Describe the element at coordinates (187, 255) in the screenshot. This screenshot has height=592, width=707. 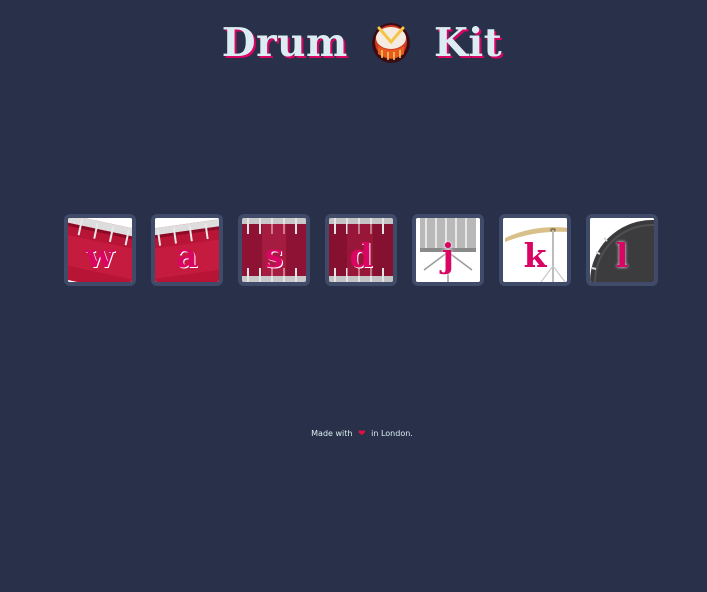
I see `key-letter: a` at that location.